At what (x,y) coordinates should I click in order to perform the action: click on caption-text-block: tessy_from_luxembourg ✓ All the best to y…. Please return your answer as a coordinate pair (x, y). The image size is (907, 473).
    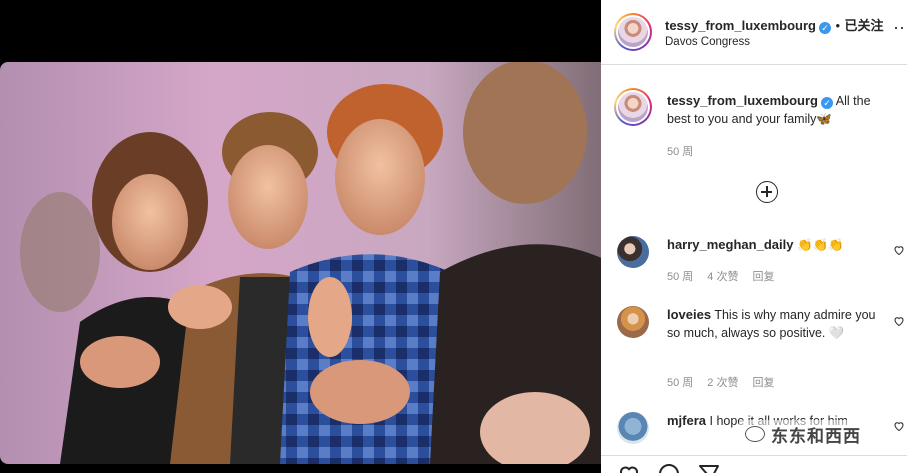
    Looking at the image, I should click on (782, 110).